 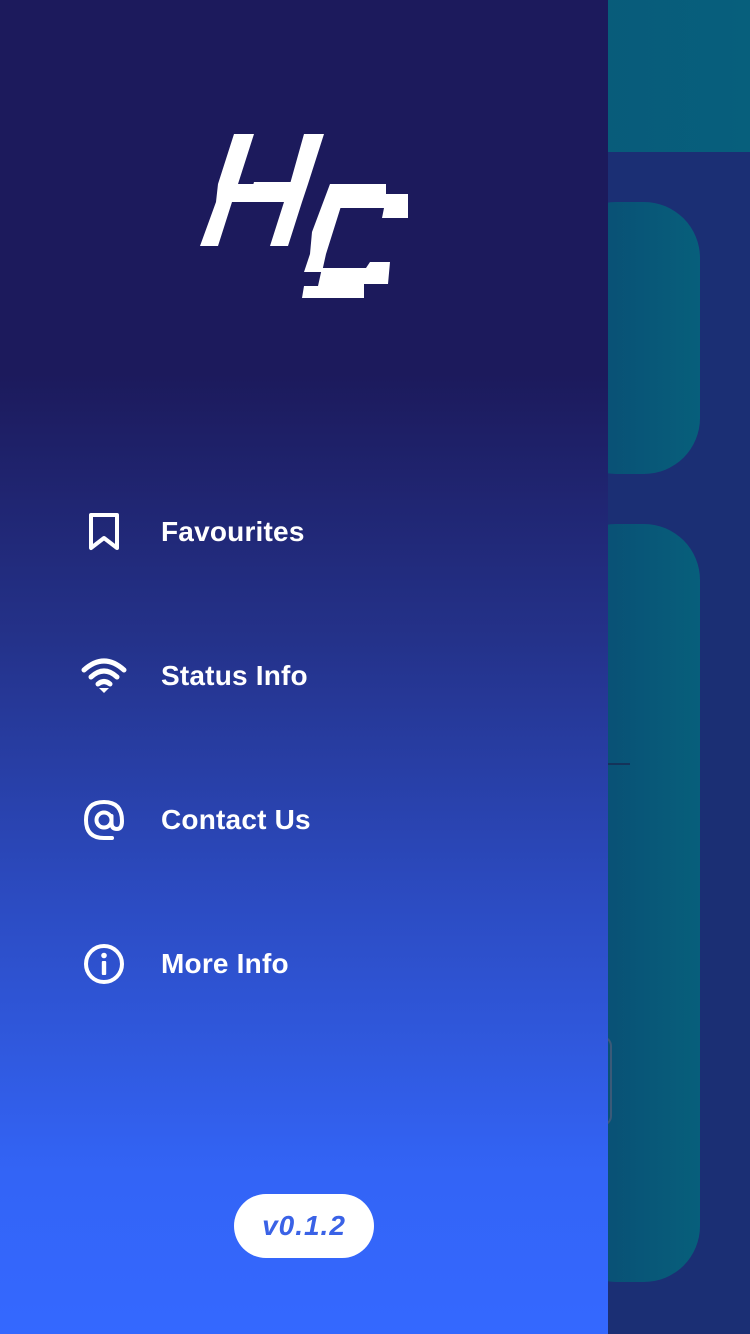 I want to click on menu-item-label: Favourites, so click(x=233, y=531).